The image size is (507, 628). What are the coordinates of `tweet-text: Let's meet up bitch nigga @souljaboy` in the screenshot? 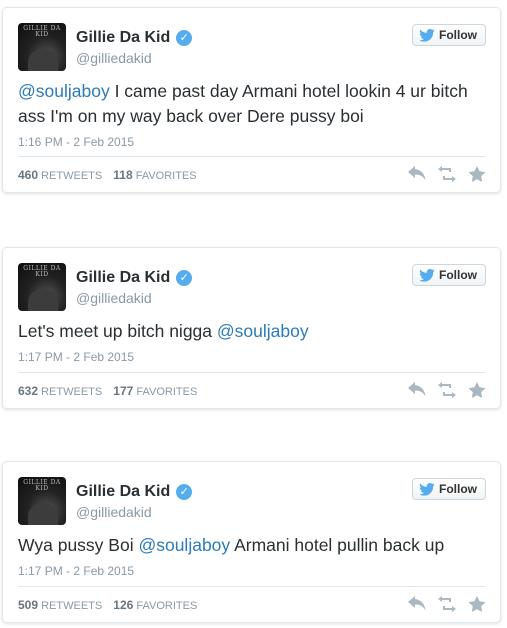 It's located at (251, 331).